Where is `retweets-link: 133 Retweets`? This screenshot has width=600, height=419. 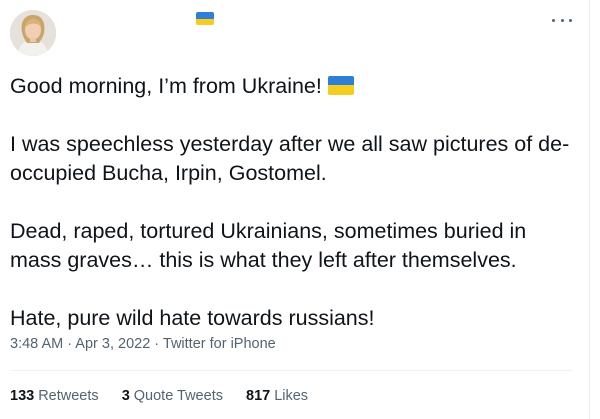
retweets-link: 133 Retweets is located at coordinates (54, 396).